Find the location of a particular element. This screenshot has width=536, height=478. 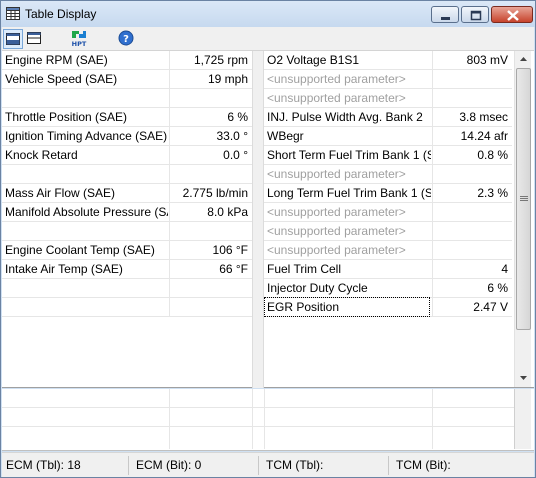

svg-text: HPT is located at coordinates (79, 44).